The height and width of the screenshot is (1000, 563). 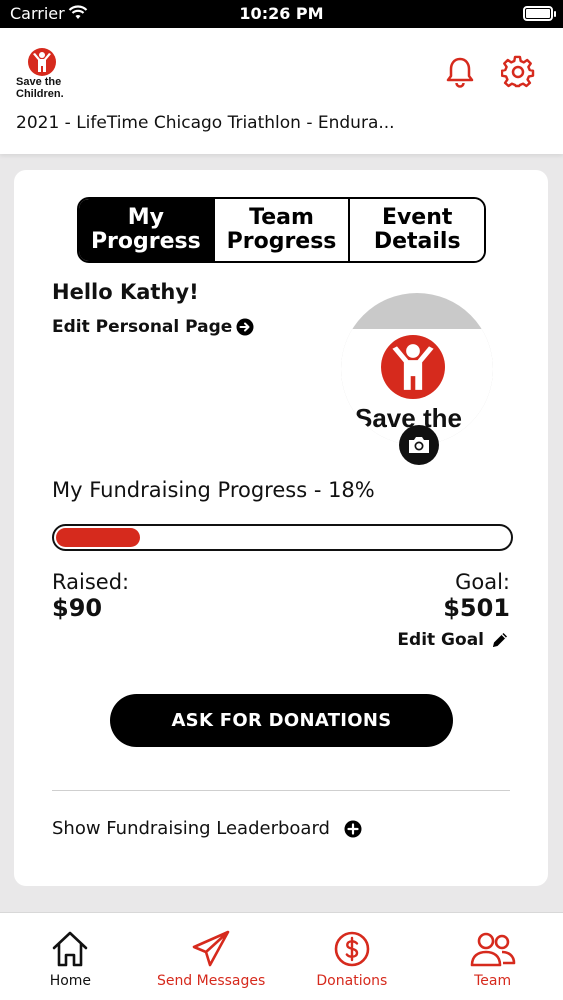 I want to click on goal-label: Goal:, so click(x=482, y=582).